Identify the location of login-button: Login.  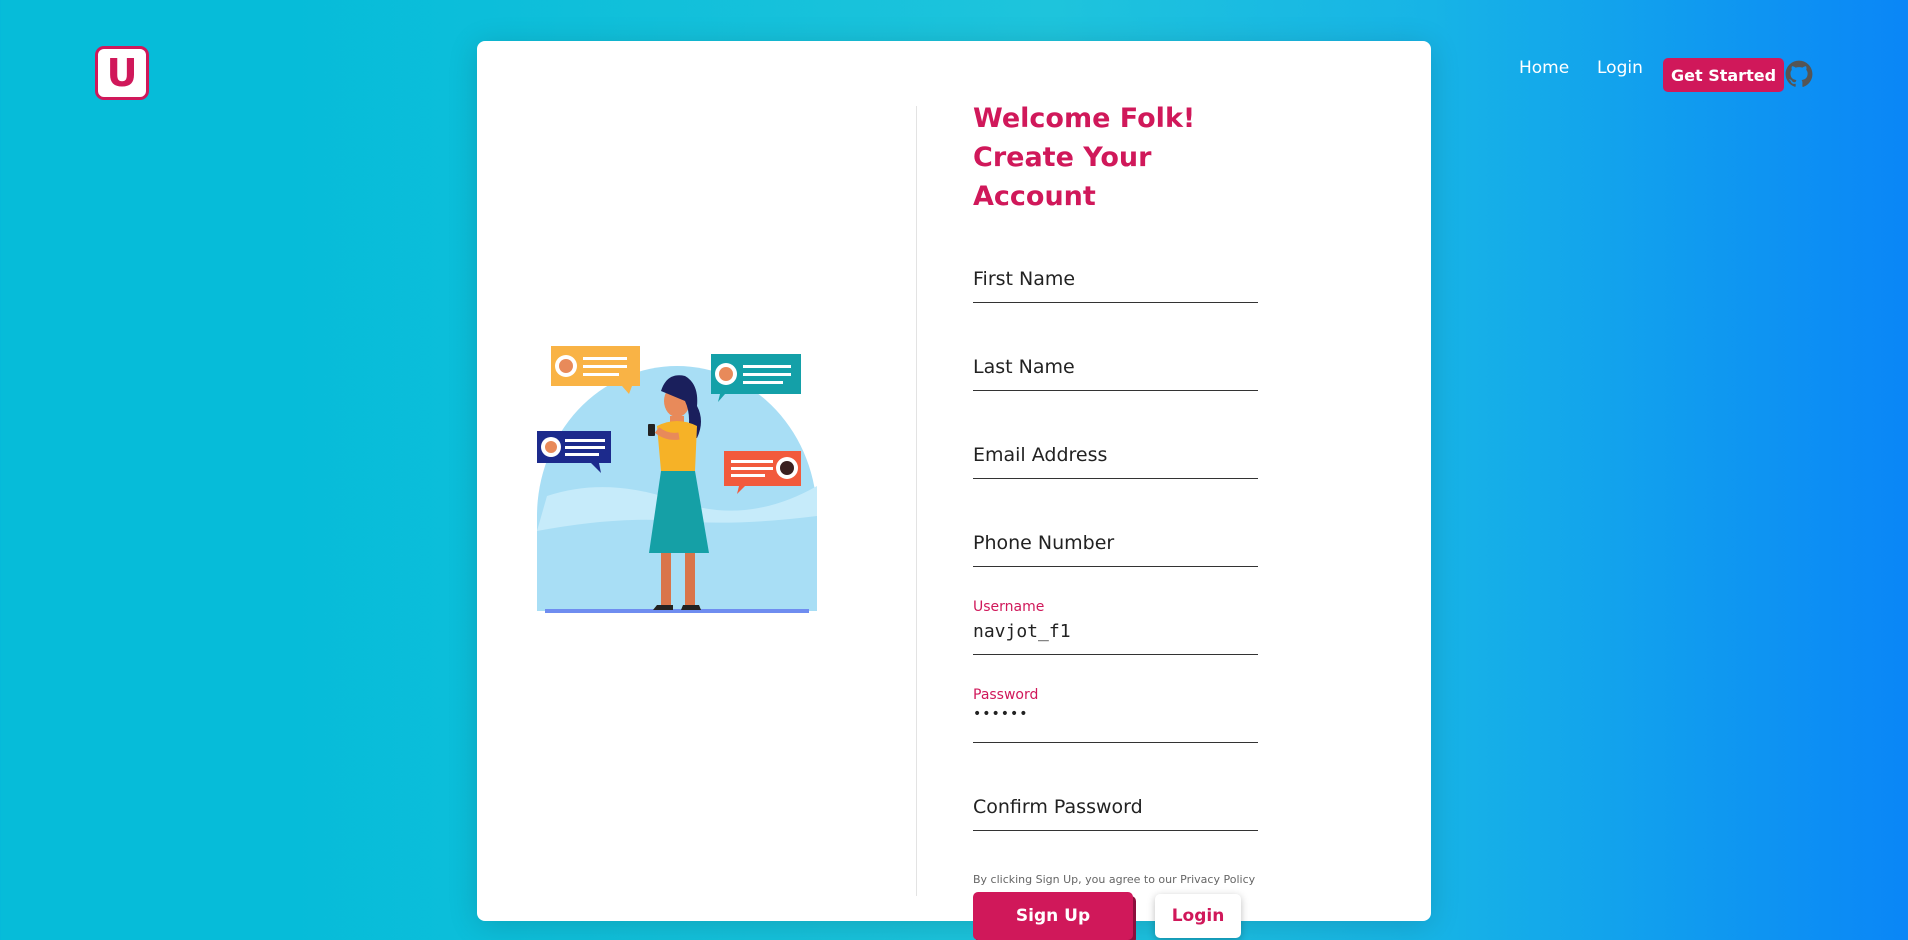
(1198, 916).